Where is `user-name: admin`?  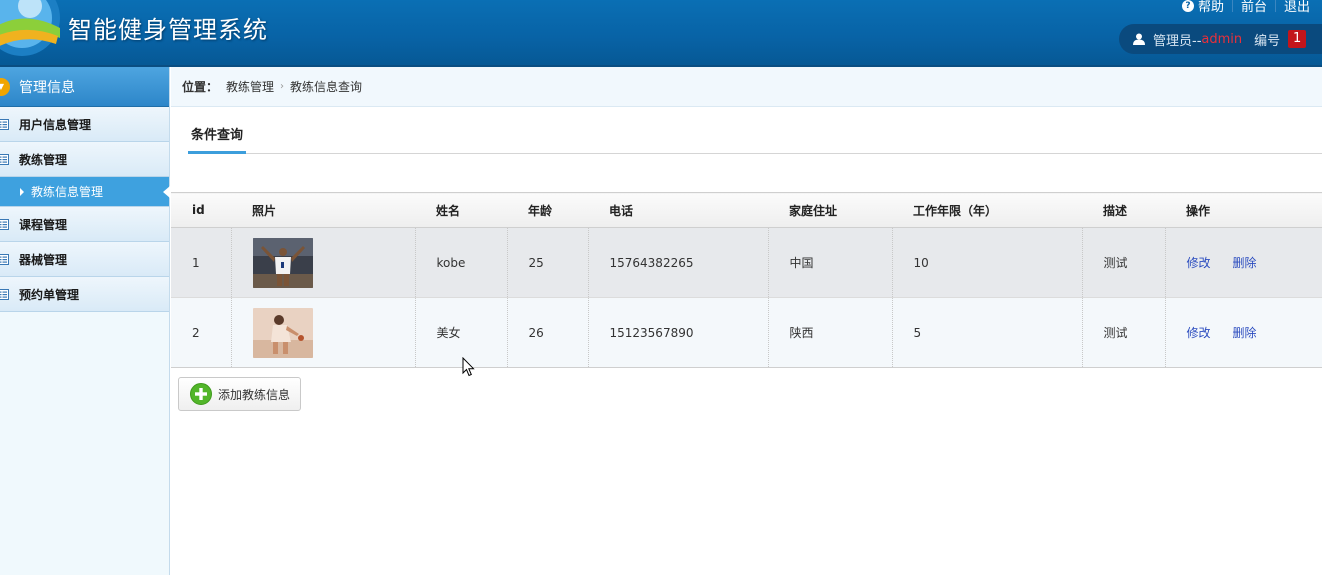 user-name: admin is located at coordinates (1222, 39).